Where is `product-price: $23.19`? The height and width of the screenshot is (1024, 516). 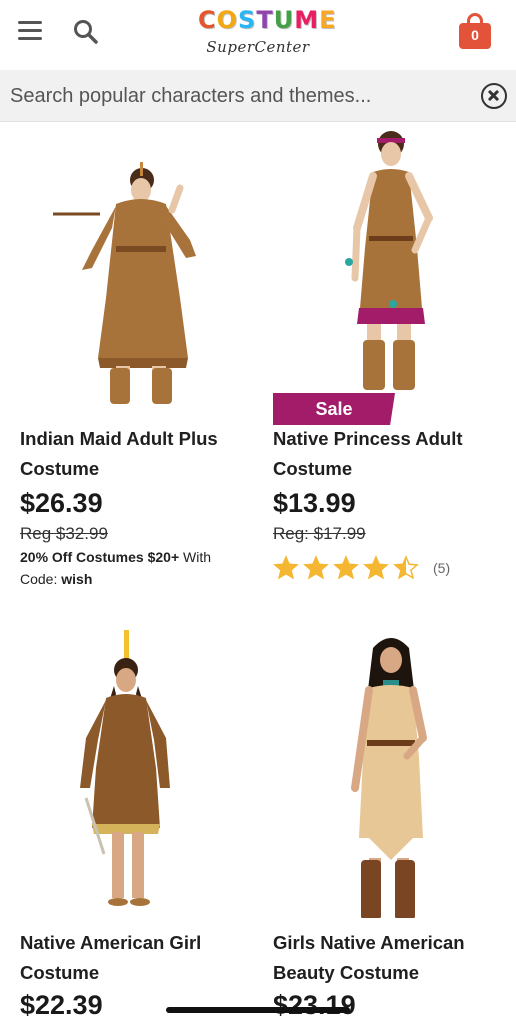 product-price: $23.19 is located at coordinates (314, 1005).